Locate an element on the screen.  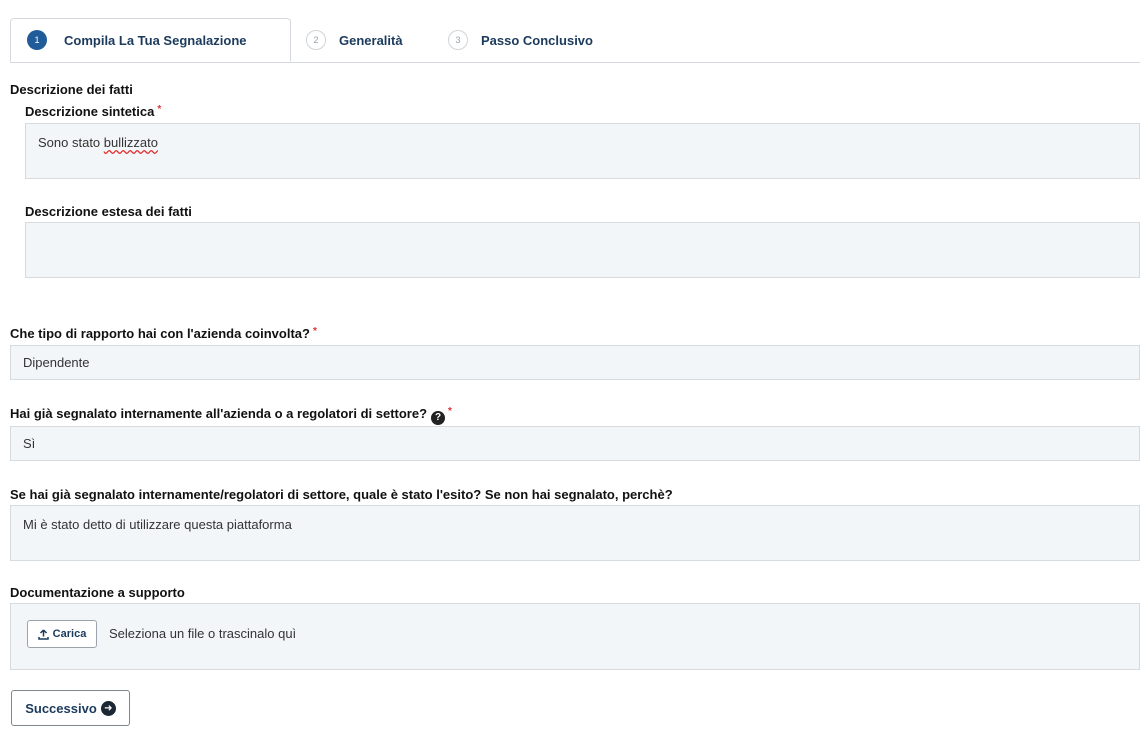
step-number-1: 1 is located at coordinates (37, 40).